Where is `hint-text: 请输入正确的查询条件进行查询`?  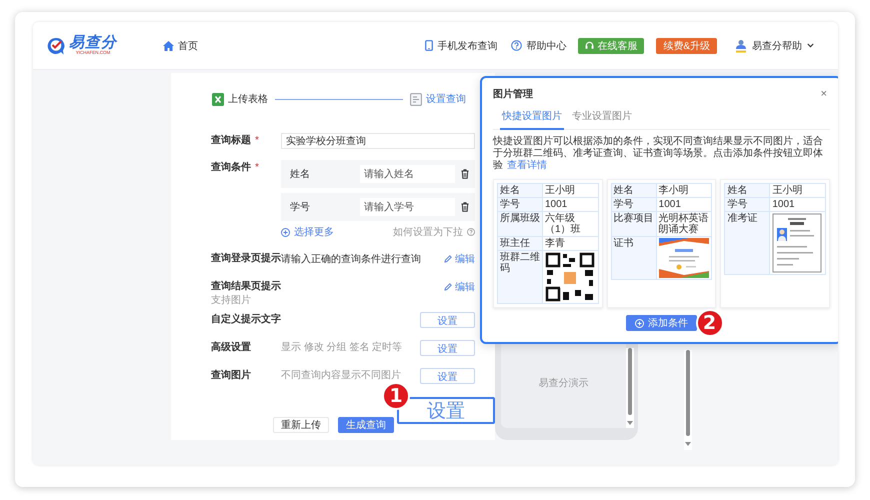
hint-text: 请输入正确的查询条件进行查询 is located at coordinates (351, 259).